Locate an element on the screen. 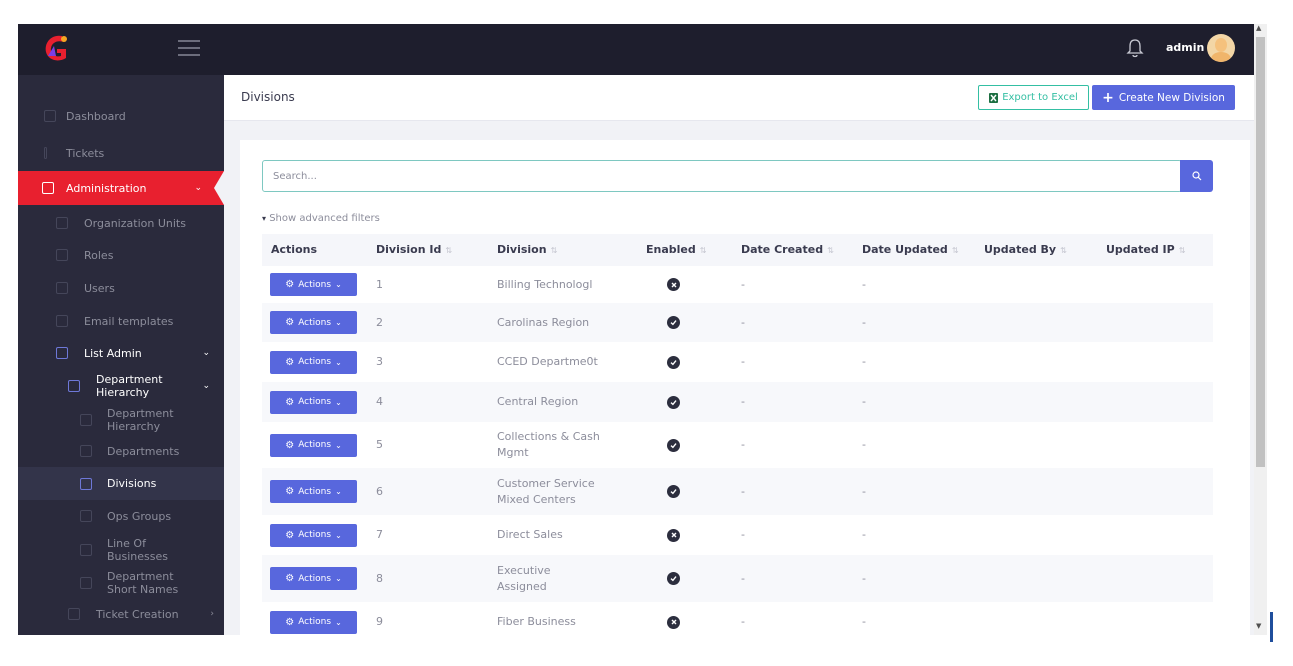 Image resolution: width=1293 pixels, height=666 pixels. division-name-cell: Carolinas Region is located at coordinates (543, 322).